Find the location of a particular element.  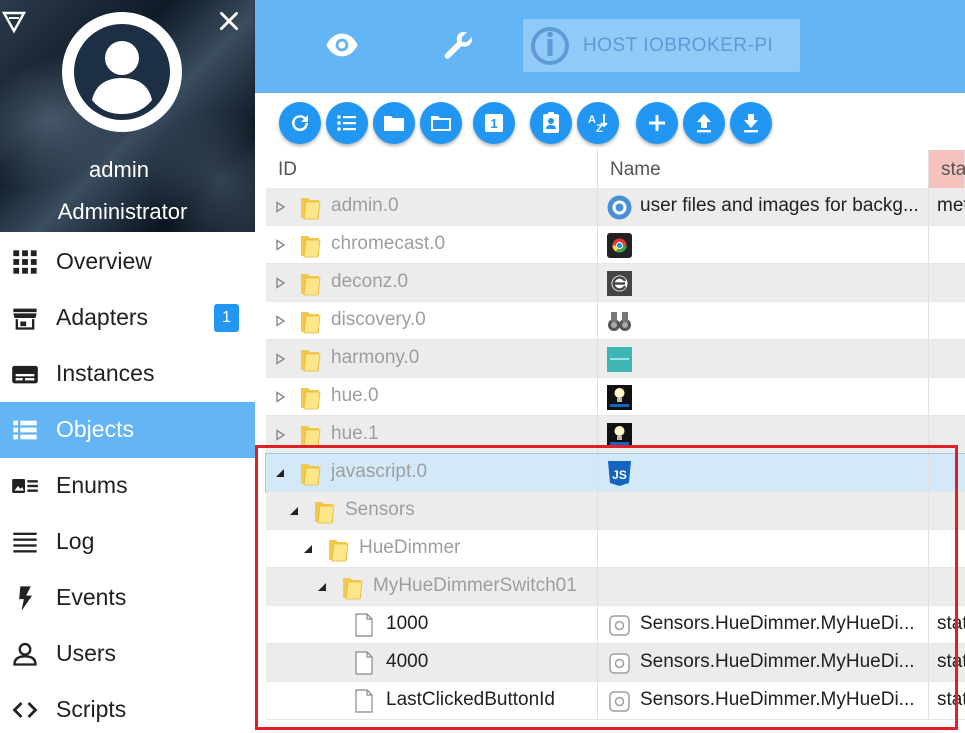

table-row: deconz.0 is located at coordinates (615, 283).